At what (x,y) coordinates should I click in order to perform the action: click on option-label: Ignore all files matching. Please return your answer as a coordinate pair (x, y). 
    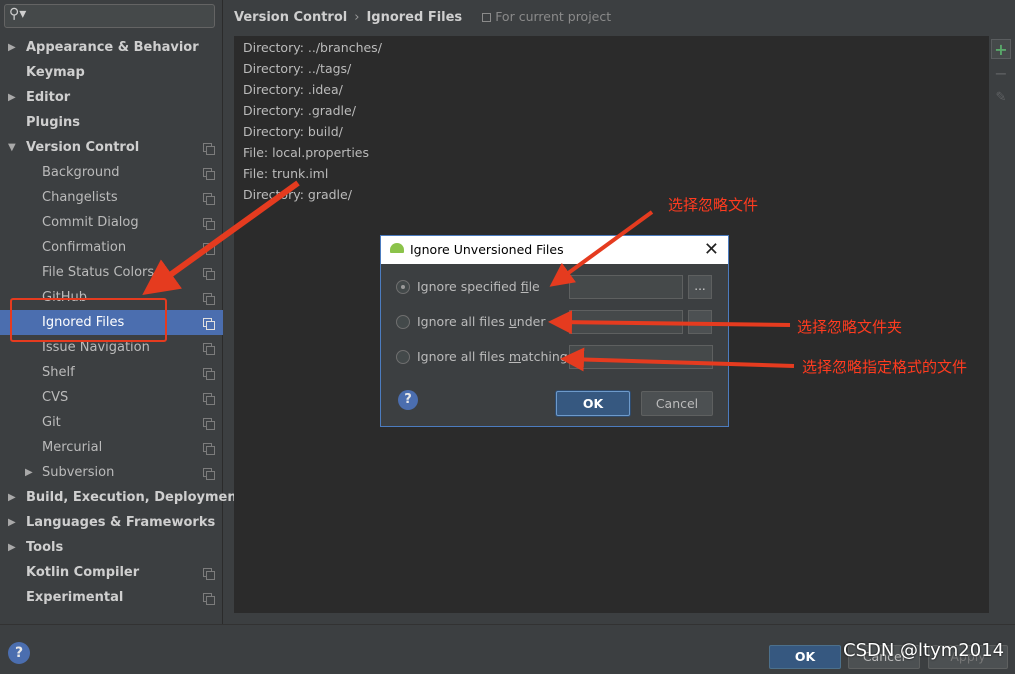
    Looking at the image, I should click on (492, 356).